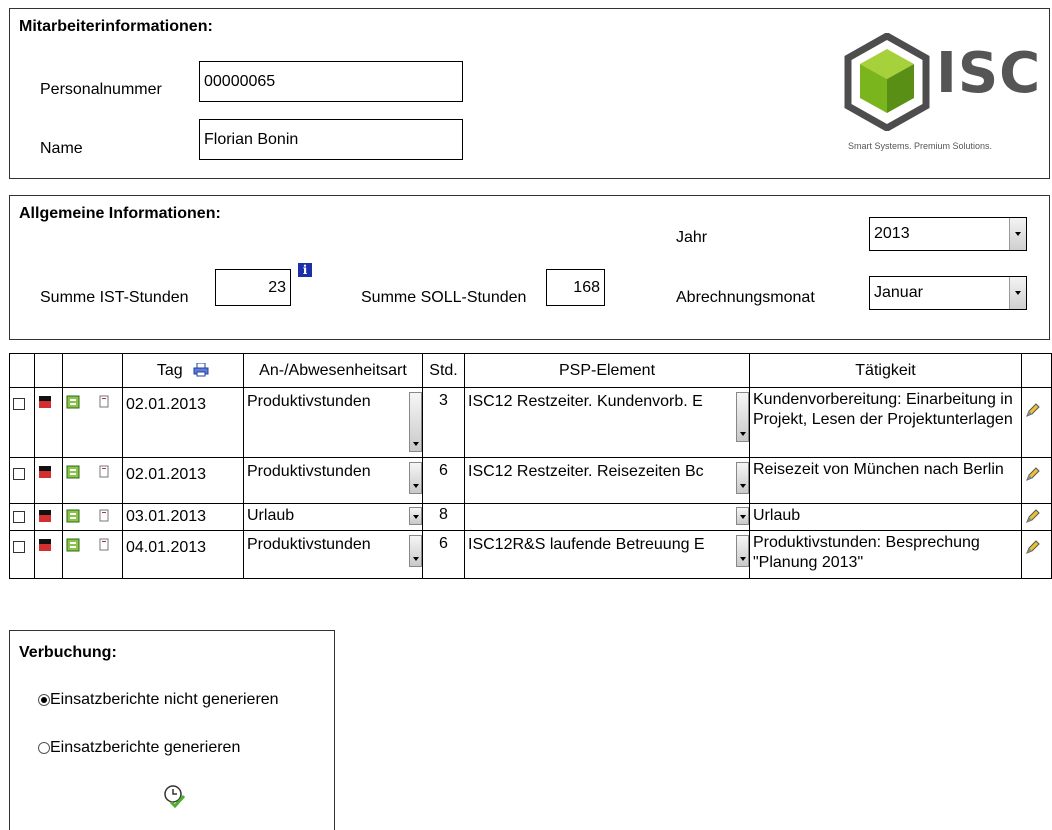  Describe the element at coordinates (68, 652) in the screenshot. I see `booking-title: Verbuchung:` at that location.